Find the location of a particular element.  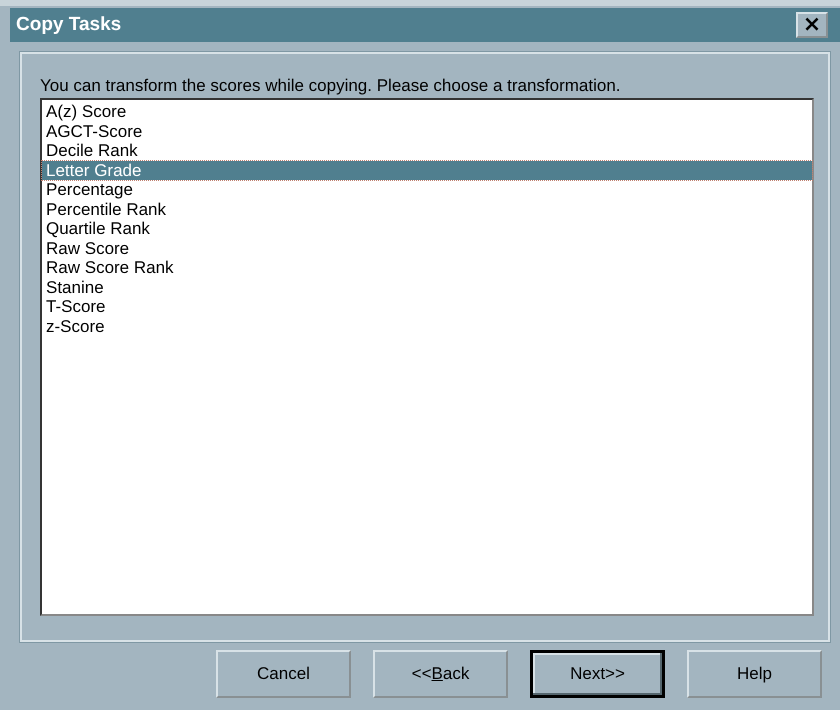

list-item: Letter Grade is located at coordinates (427, 170).